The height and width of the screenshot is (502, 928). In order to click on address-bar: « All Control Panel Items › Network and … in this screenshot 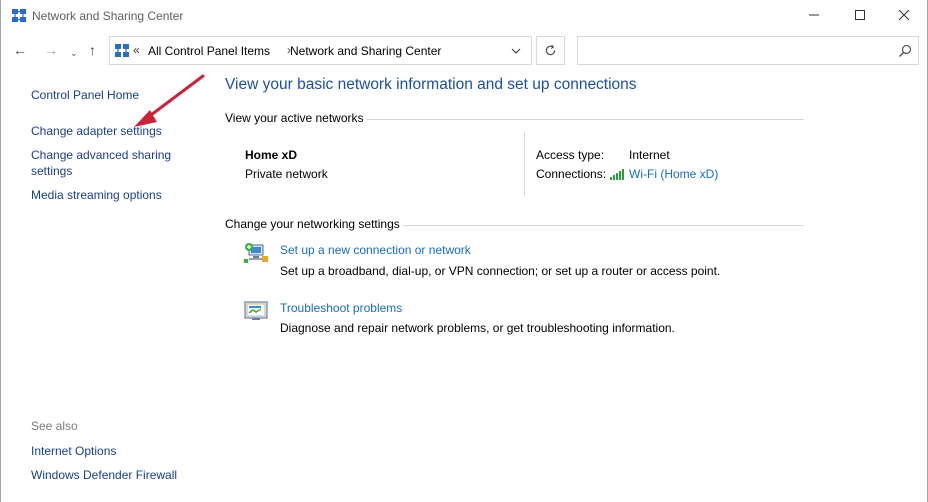, I will do `click(320, 50)`.